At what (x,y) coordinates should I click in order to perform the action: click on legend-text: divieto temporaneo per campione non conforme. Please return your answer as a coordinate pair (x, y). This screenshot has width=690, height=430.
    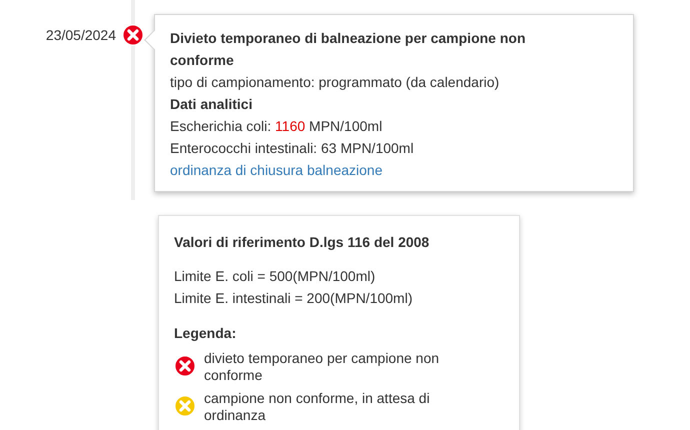
    Looking at the image, I should click on (322, 367).